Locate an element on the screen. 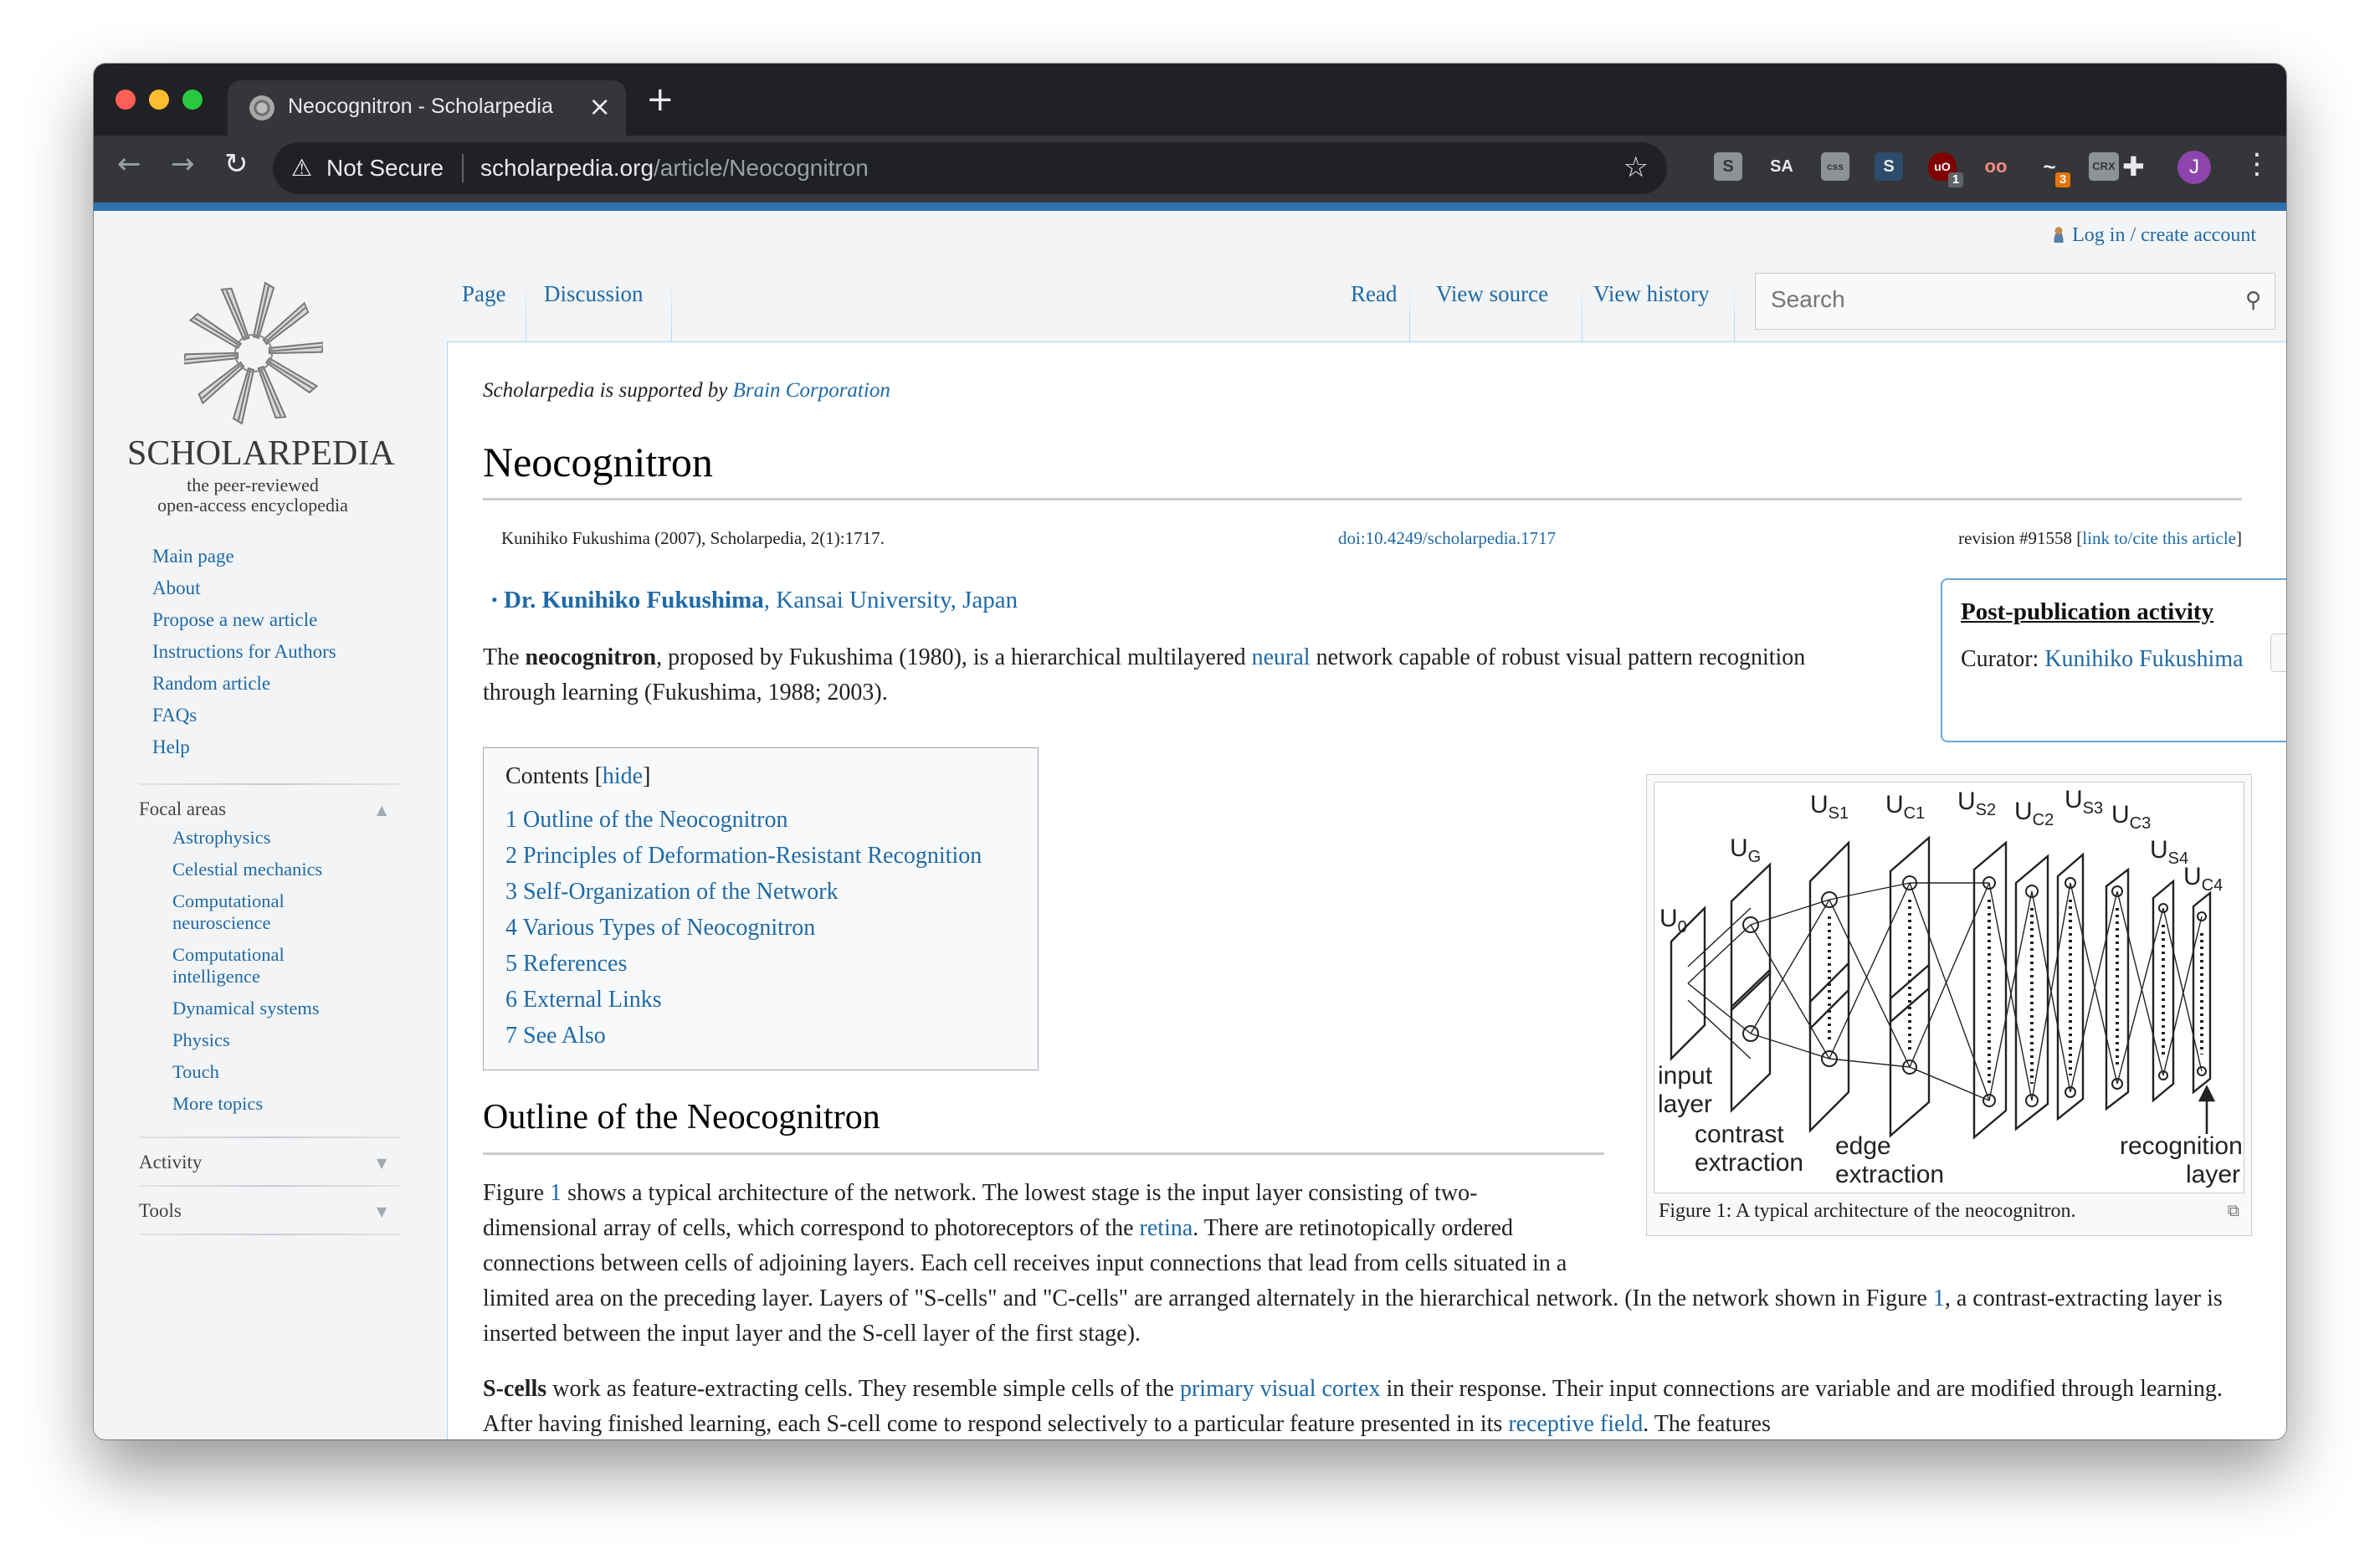  extension-sa-icon: SA is located at coordinates (1781, 166).